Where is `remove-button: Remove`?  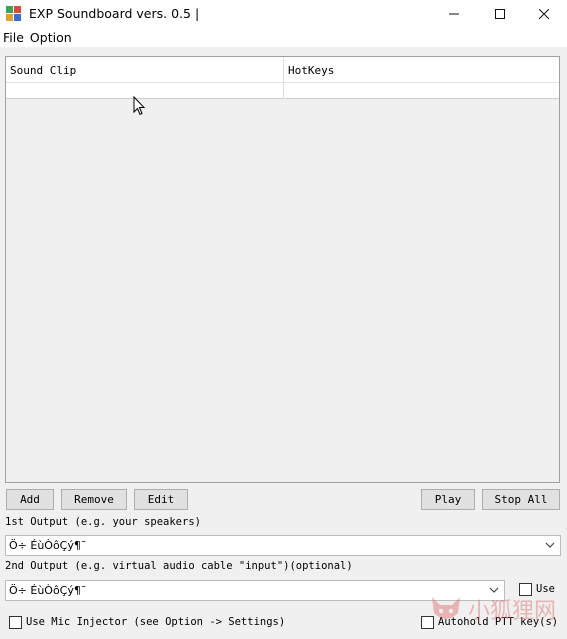 remove-button: Remove is located at coordinates (94, 499).